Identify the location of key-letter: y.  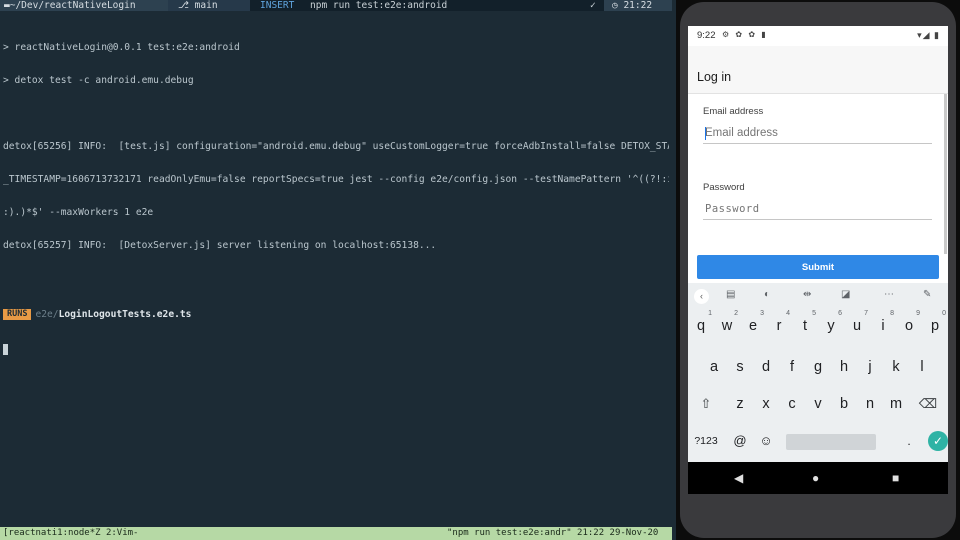
(831, 326).